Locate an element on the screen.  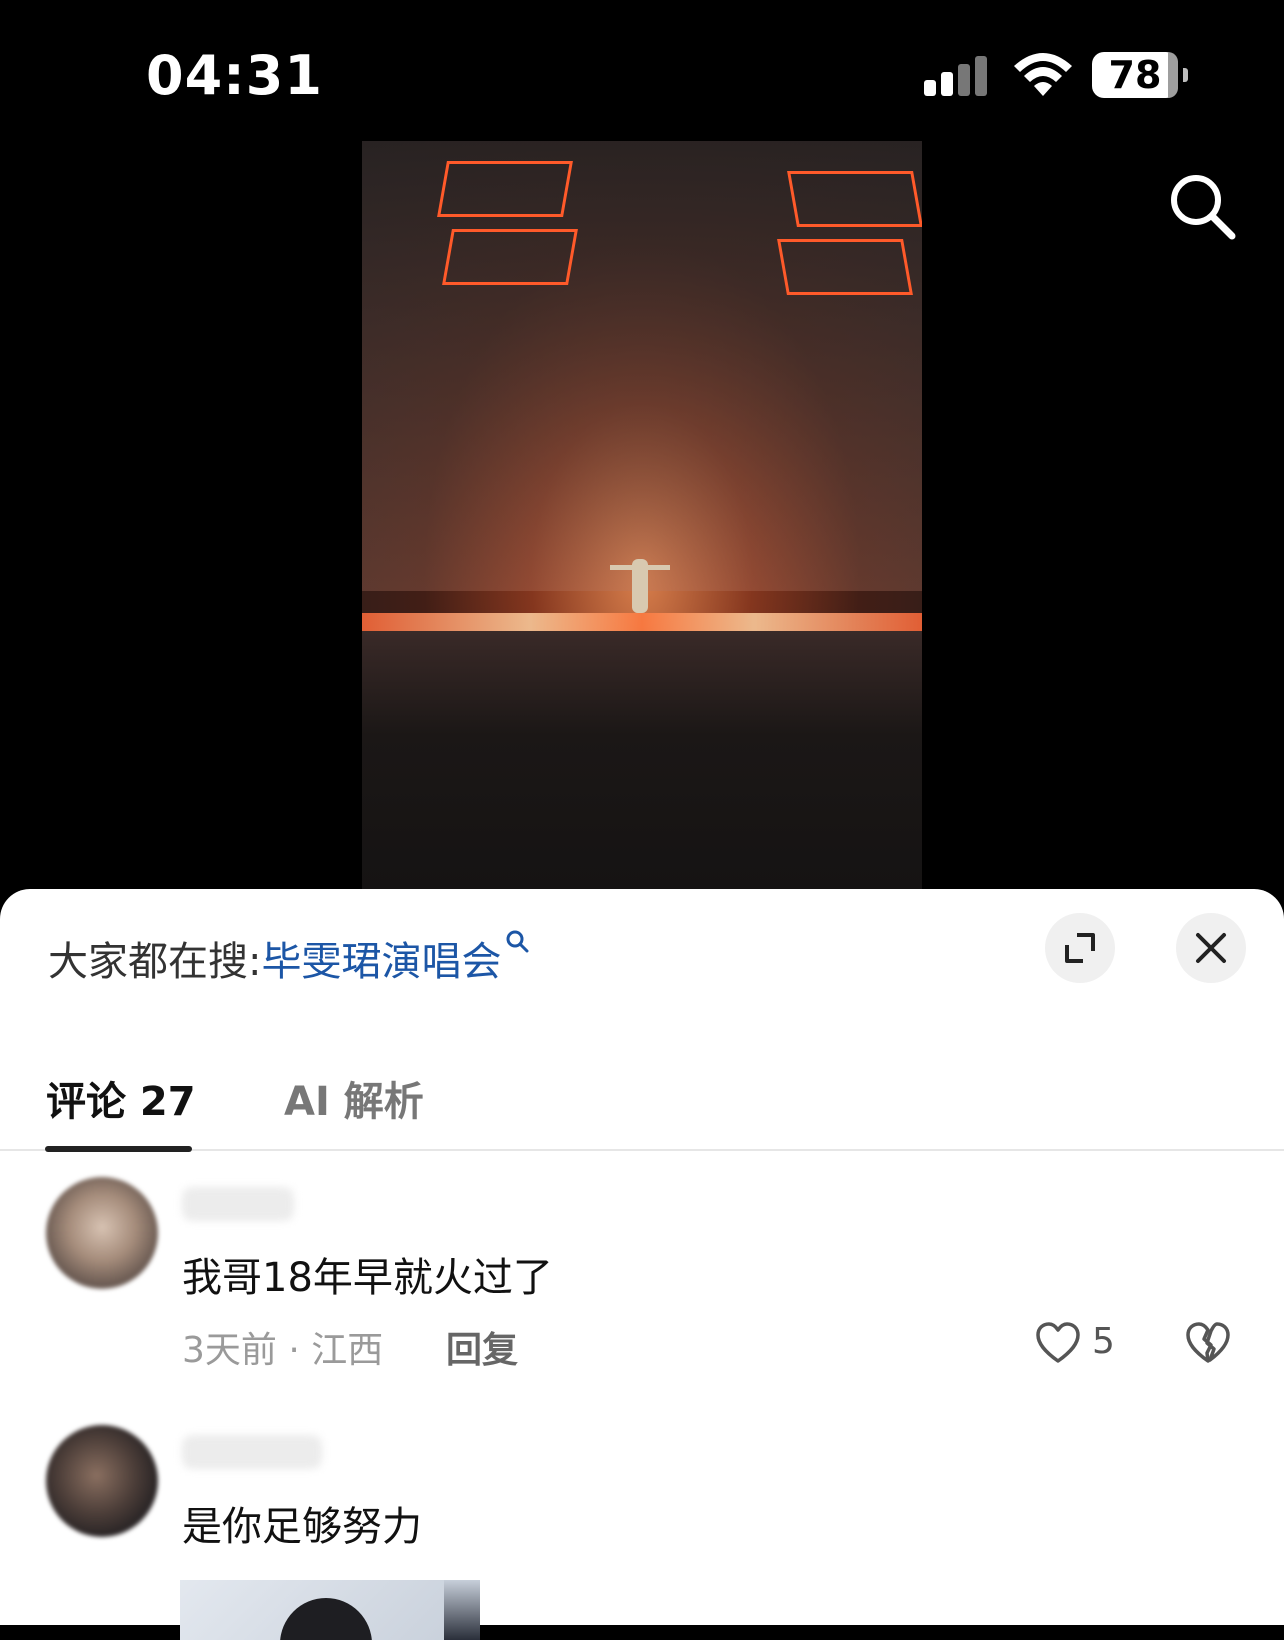
heart-icon is located at coordinates (1058, 1343).